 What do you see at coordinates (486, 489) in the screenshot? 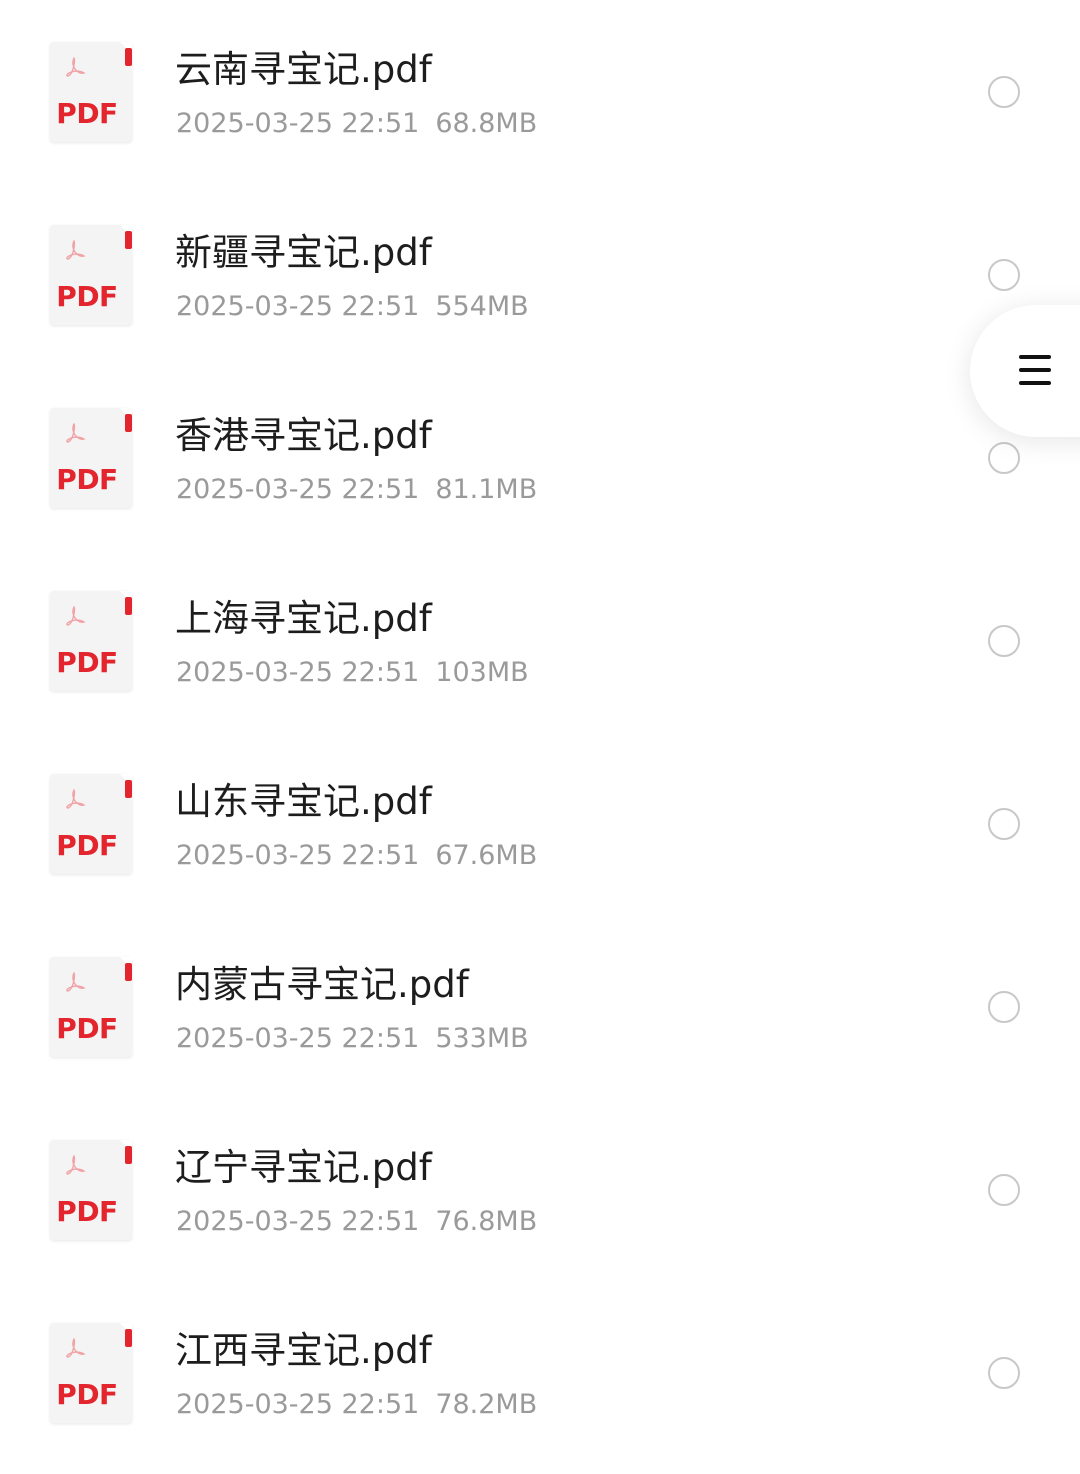
I see `file-size: 81.1MB` at bounding box center [486, 489].